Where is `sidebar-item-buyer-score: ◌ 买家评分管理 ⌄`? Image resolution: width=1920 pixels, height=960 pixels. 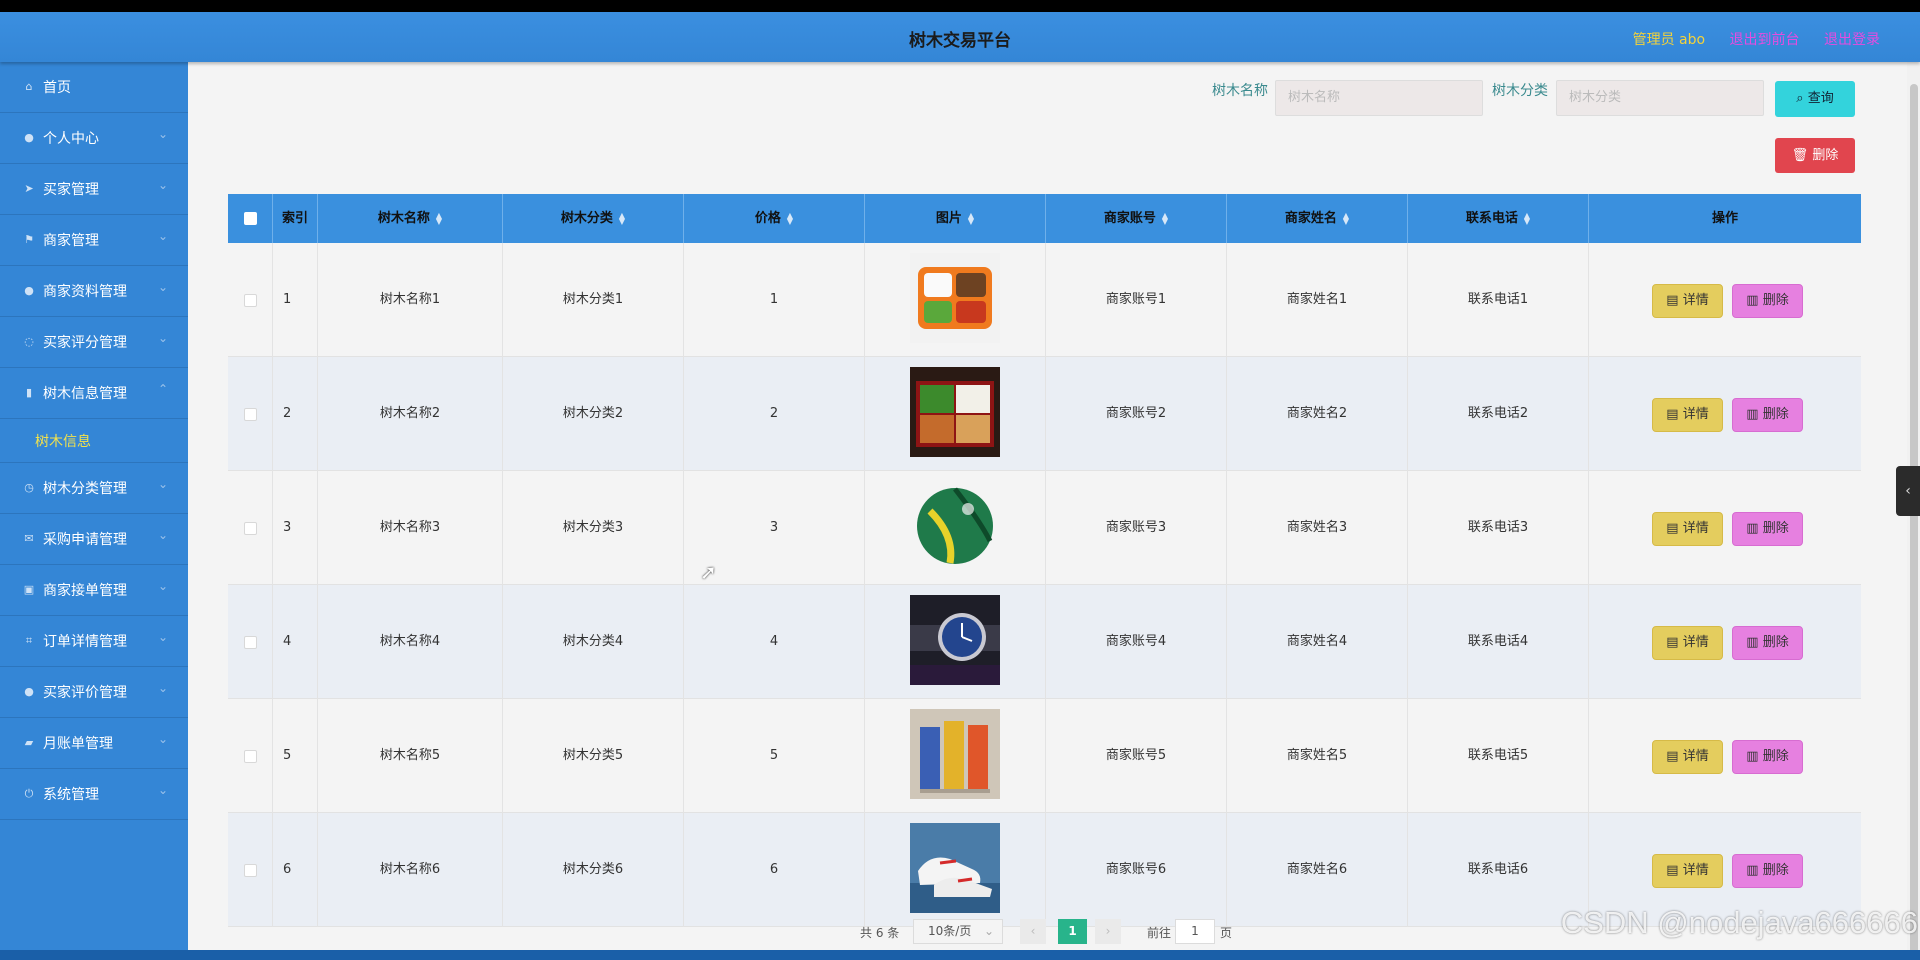
sidebar-item-buyer-score: ◌ 买家评分管理 ⌄ is located at coordinates (94, 342).